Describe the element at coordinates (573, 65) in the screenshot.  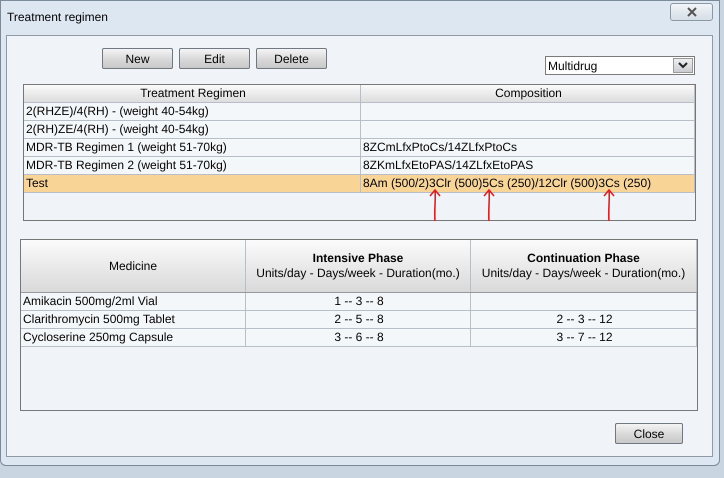
I see `dropdown-value: Multidrug` at that location.